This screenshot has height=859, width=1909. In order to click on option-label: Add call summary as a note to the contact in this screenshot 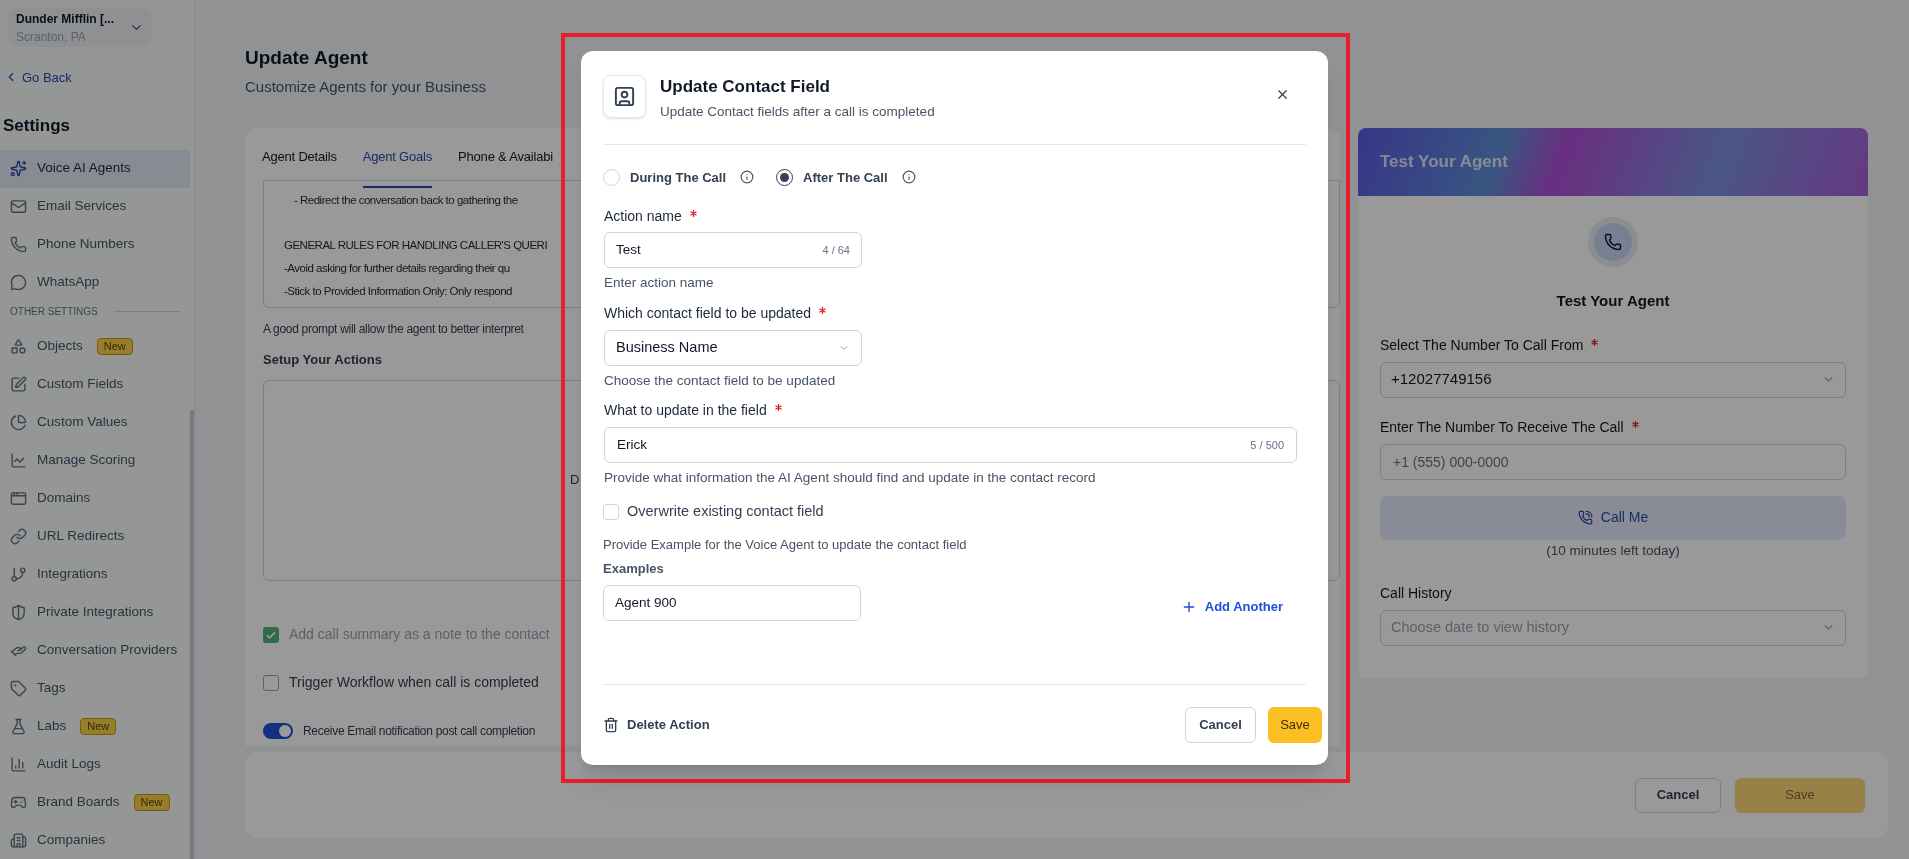, I will do `click(419, 634)`.